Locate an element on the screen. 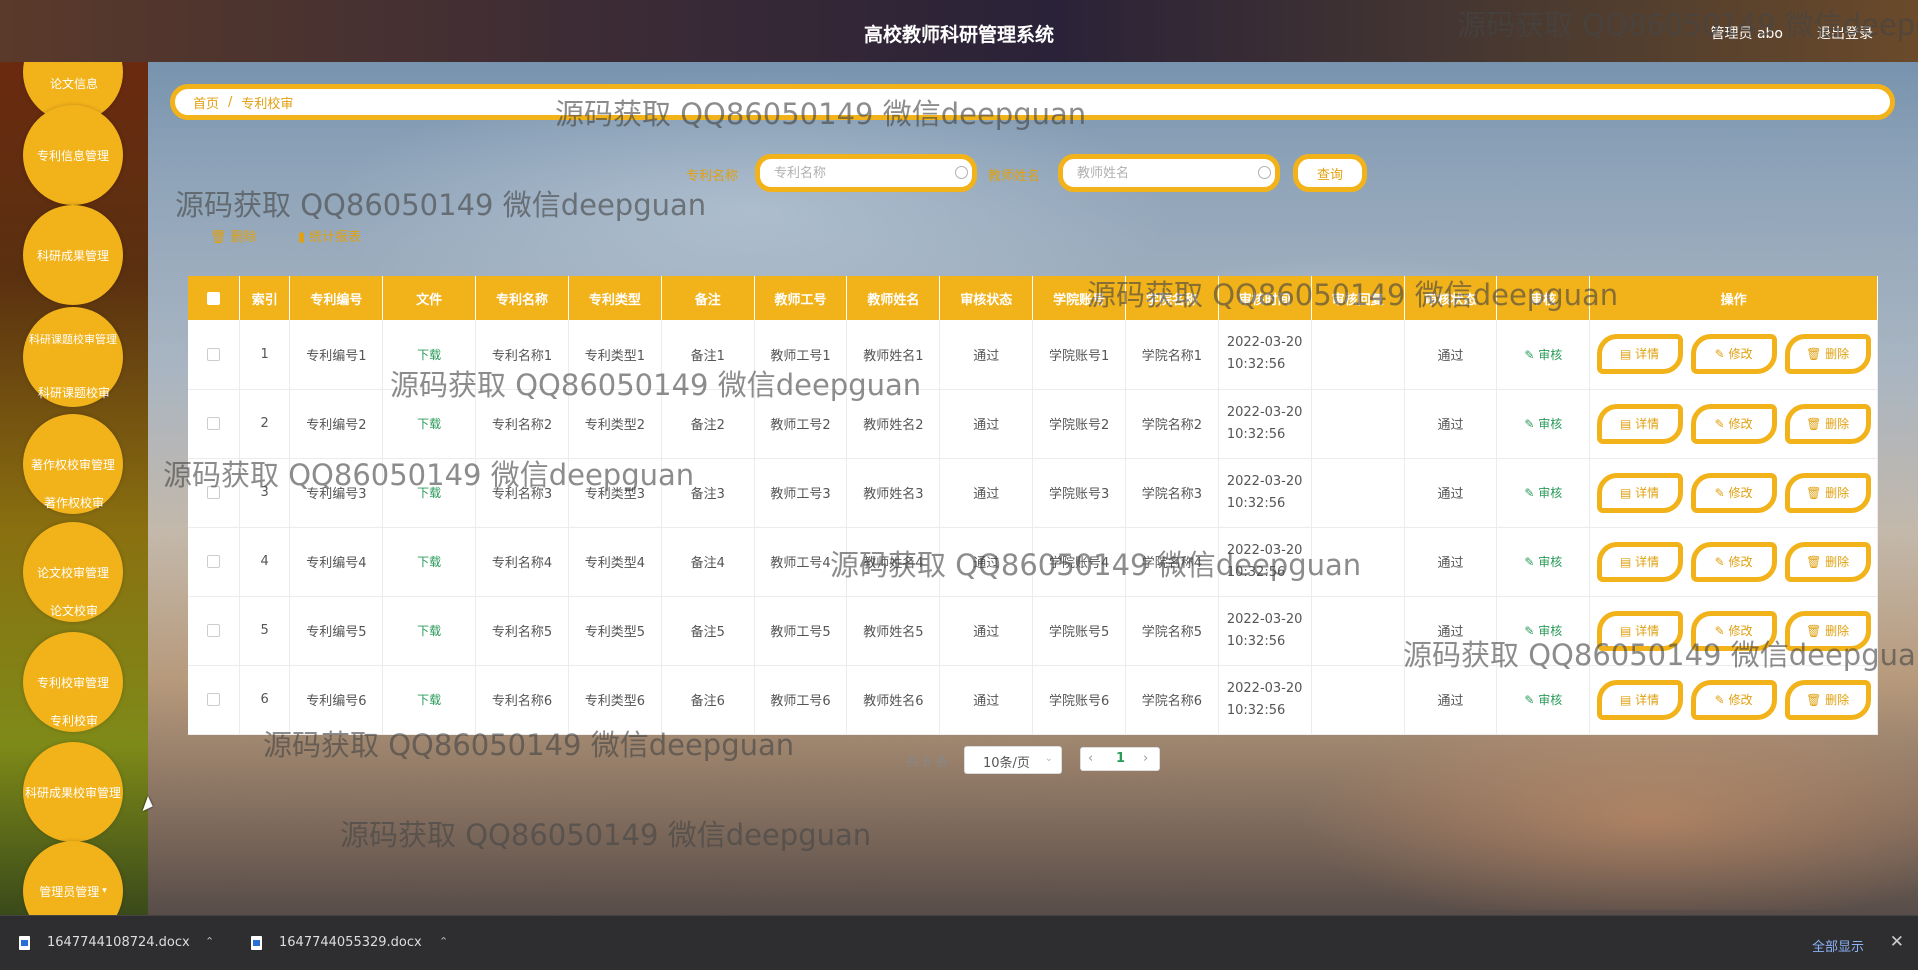 The width and height of the screenshot is (1918, 970). cell-college-account: 学院账号1 is located at coordinates (1079, 354).